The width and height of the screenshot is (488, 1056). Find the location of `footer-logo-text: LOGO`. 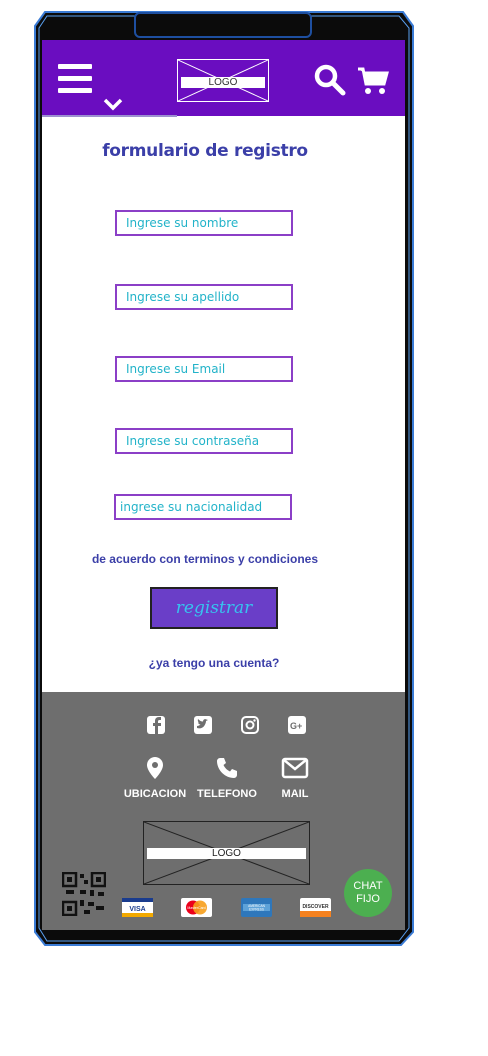

footer-logo-text: LOGO is located at coordinates (226, 853).